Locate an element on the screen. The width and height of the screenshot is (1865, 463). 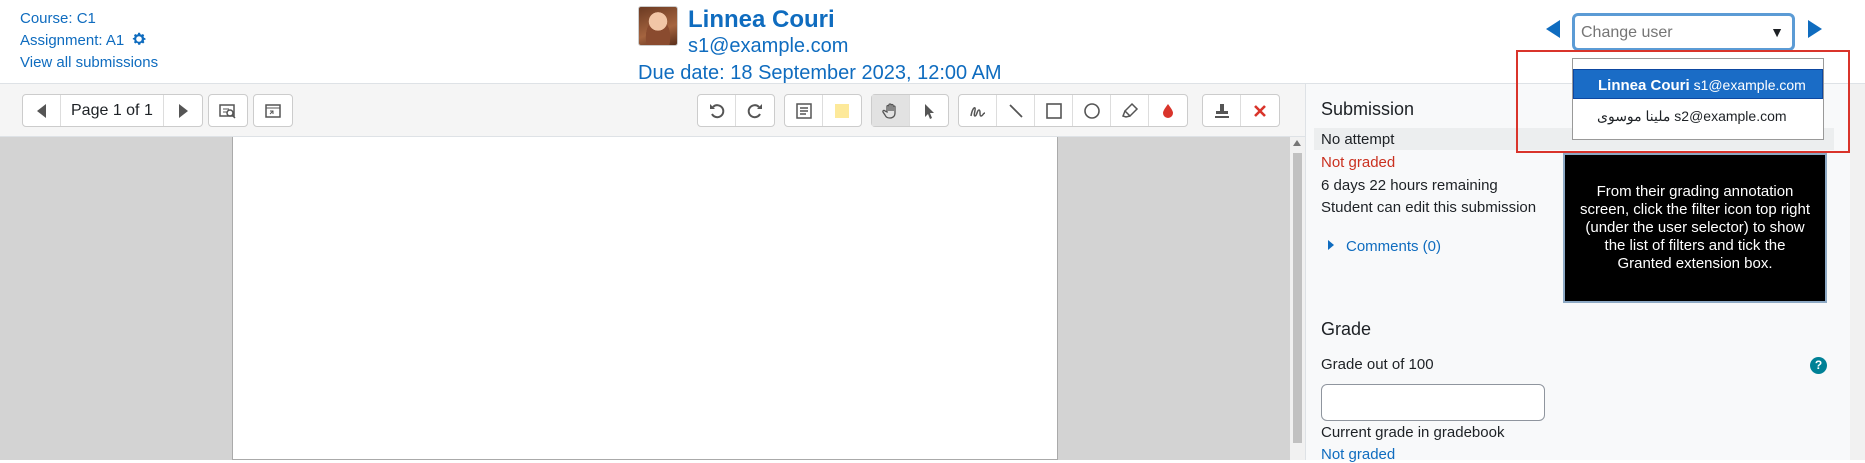
user-option-linnea: Linnea Couri s1@example.com is located at coordinates (1698, 84).